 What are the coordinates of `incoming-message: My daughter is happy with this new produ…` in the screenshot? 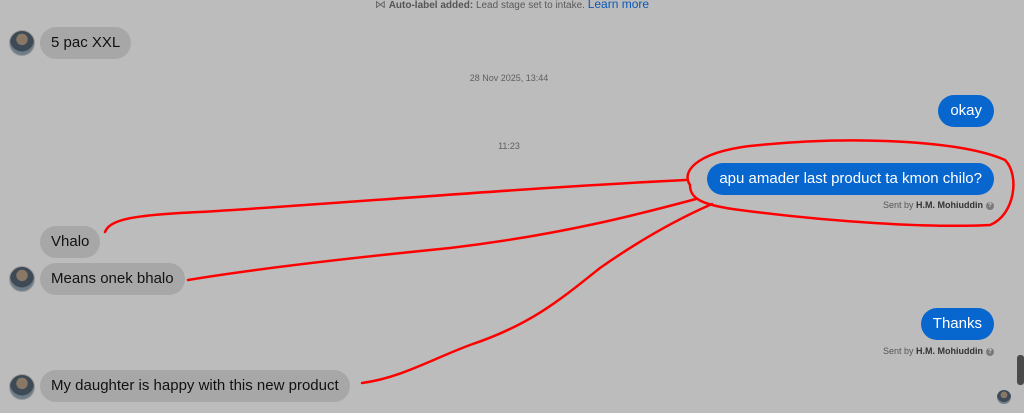 It's located at (195, 386).